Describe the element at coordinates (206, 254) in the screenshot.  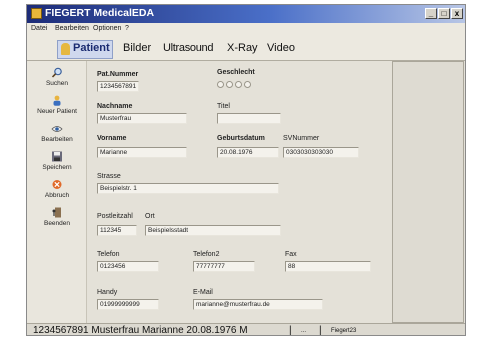
I see `telefon2-label: Telefon2` at that location.